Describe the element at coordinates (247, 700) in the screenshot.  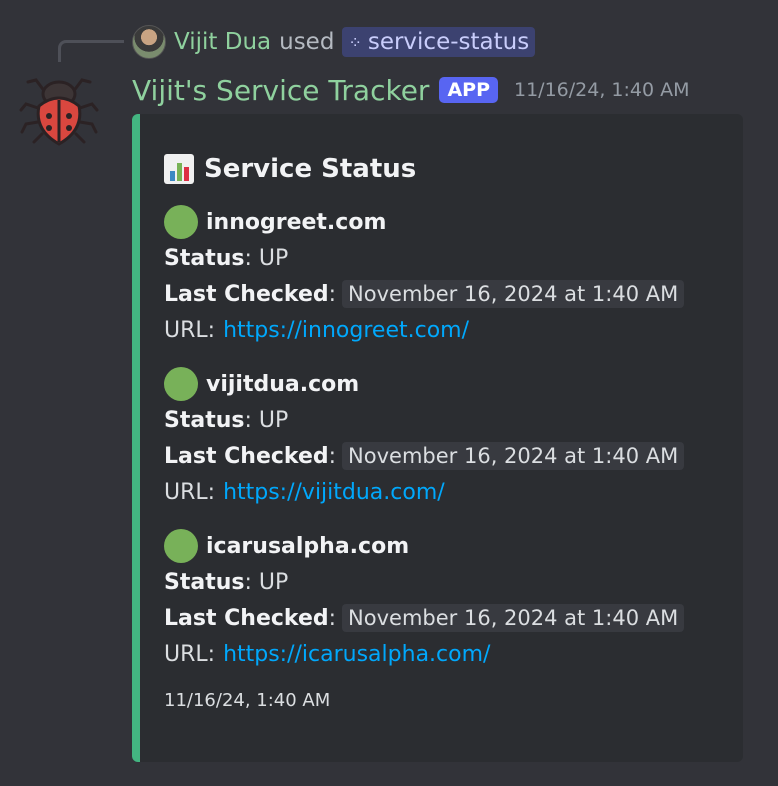
I see `embed-footer-timestamp: 11/16/24, 1:40 AM` at that location.